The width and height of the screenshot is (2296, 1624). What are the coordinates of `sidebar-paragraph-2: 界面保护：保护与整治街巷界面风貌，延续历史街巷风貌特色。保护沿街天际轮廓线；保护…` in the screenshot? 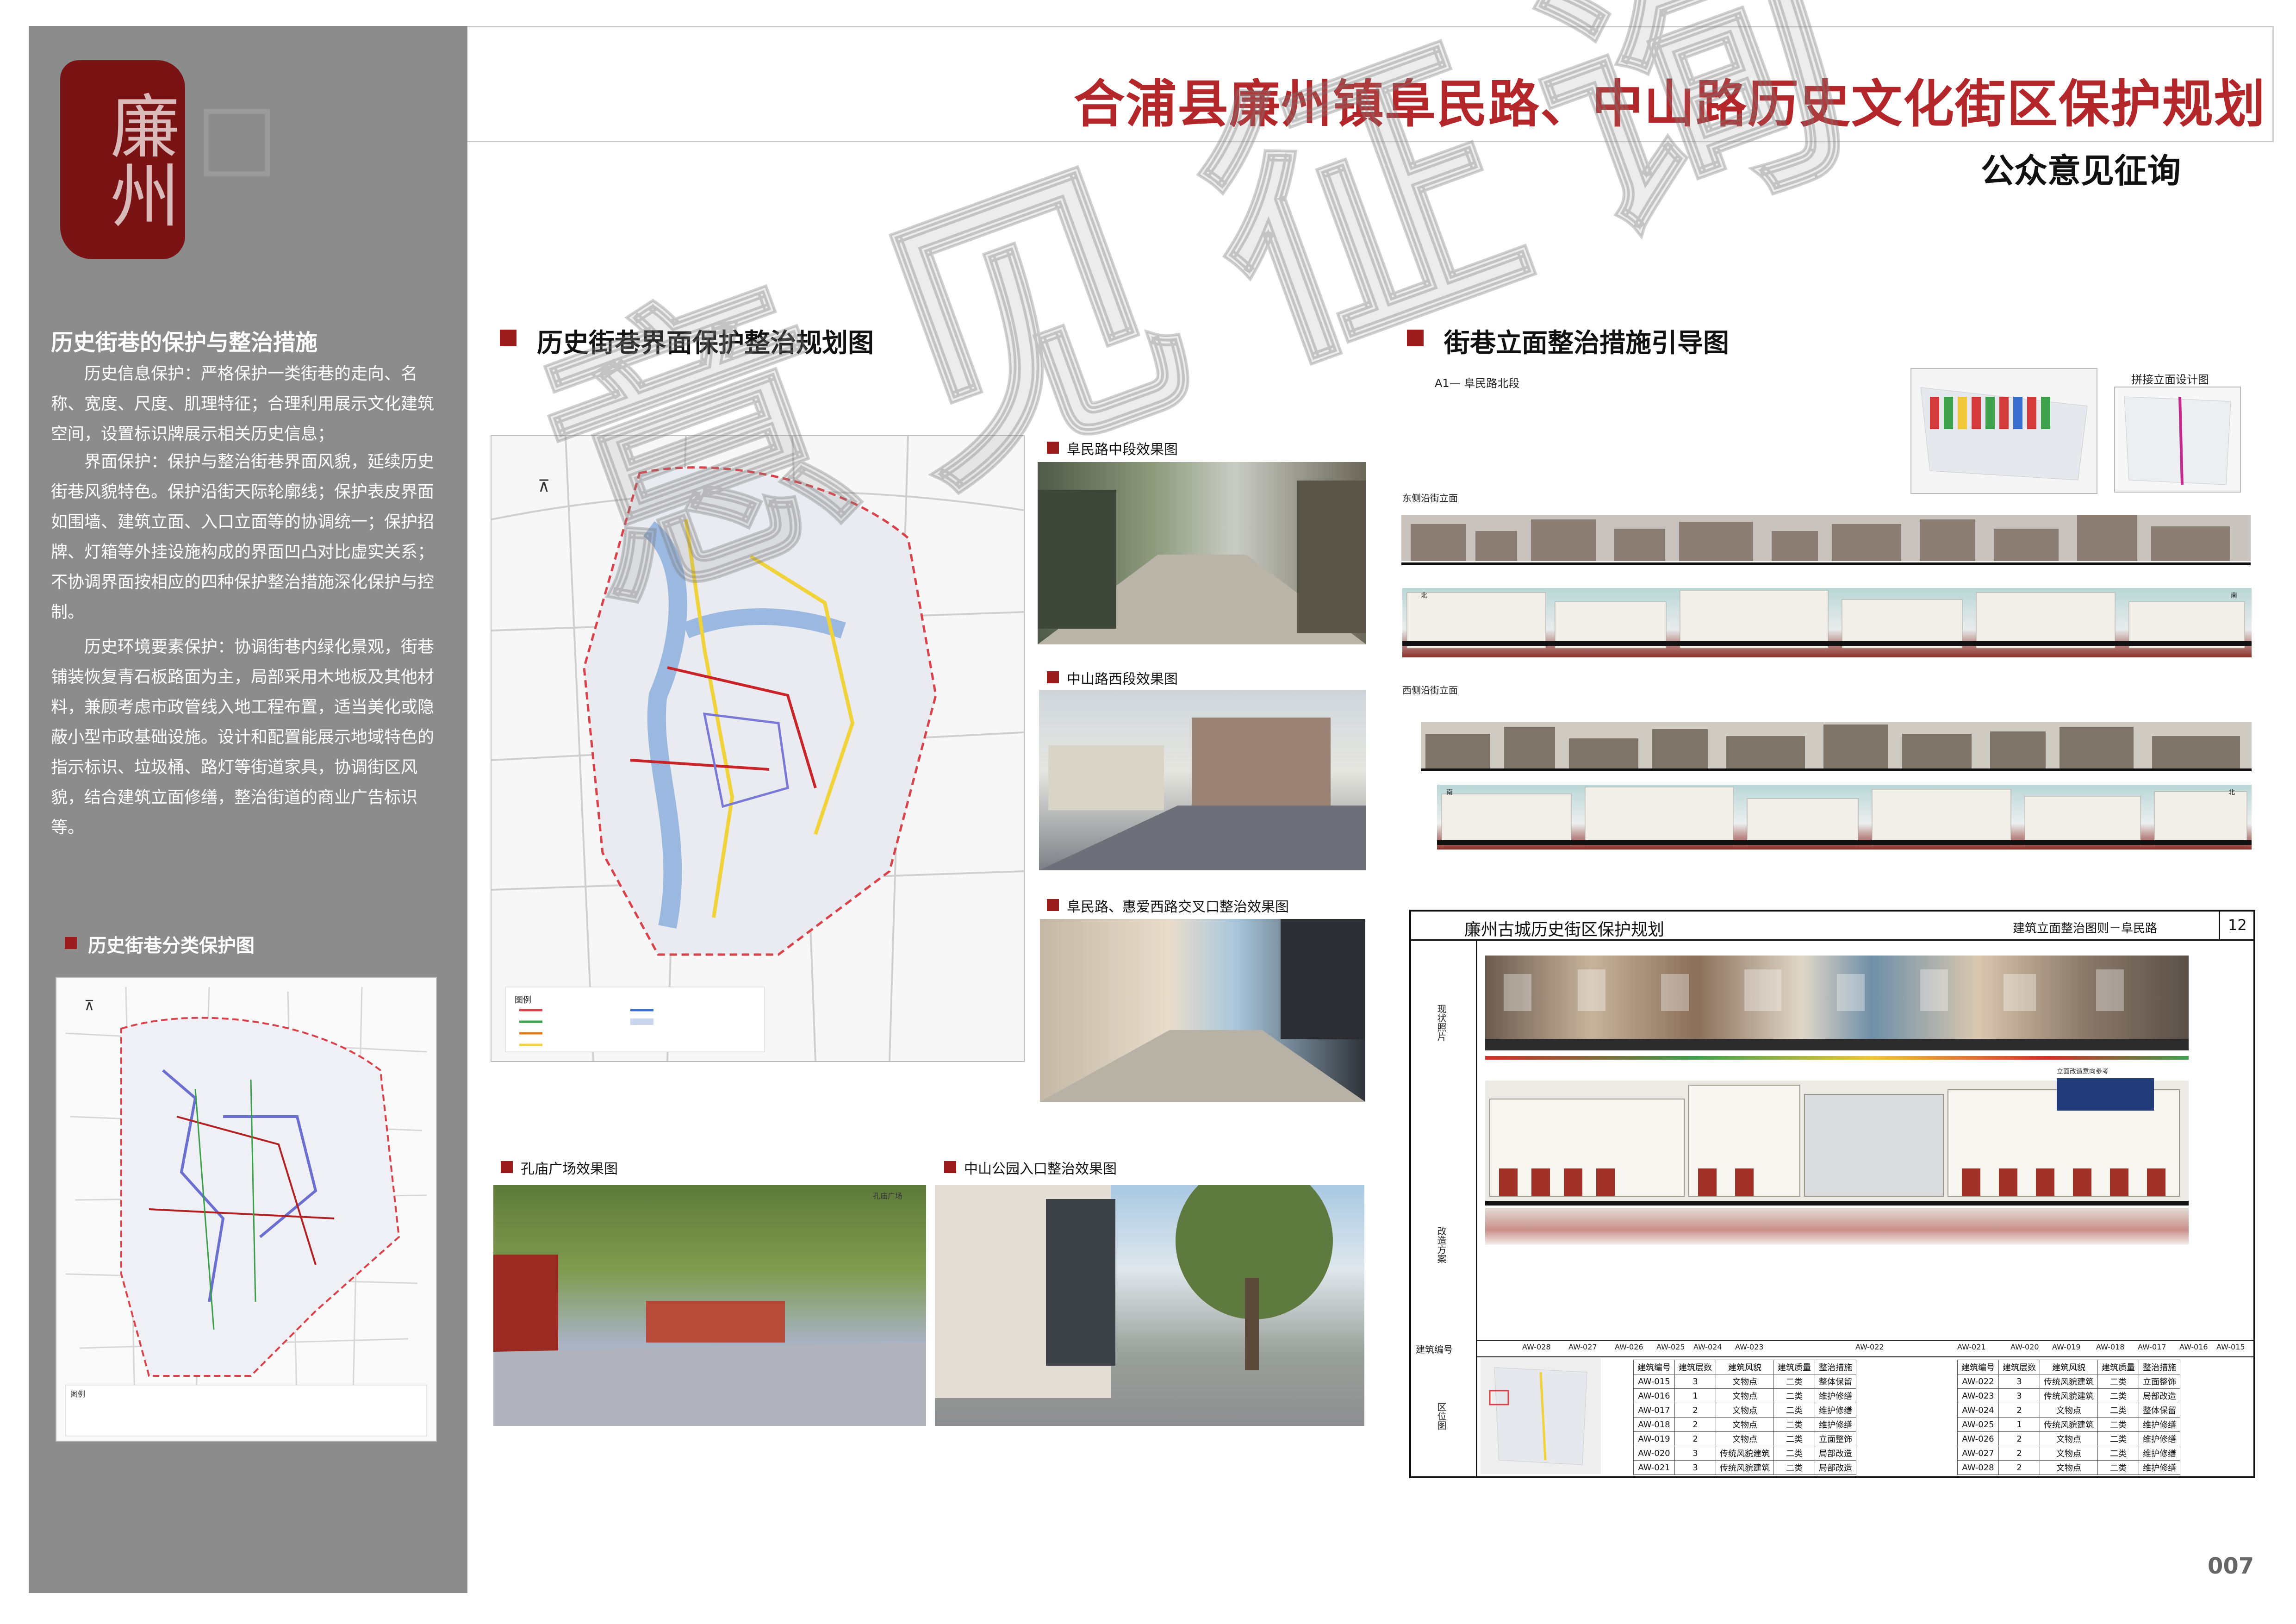 It's located at (243, 537).